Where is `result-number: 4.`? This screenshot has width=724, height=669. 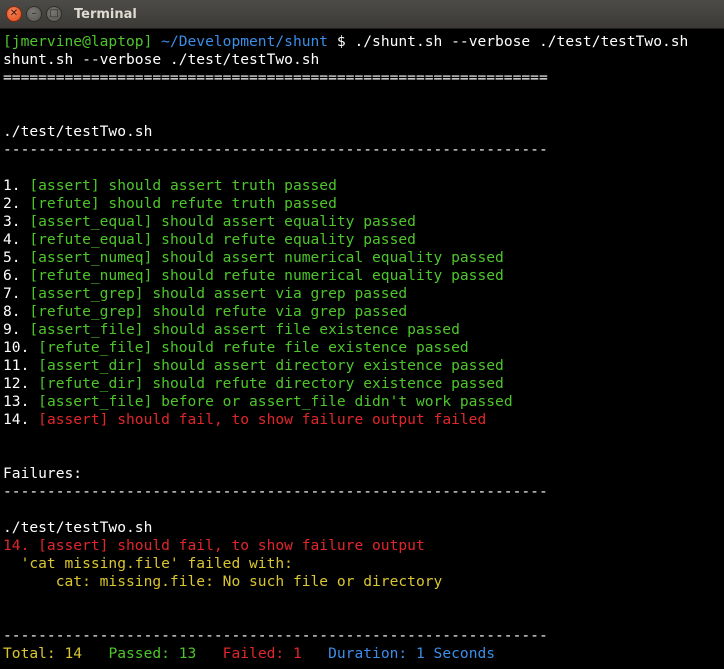 result-number: 4. is located at coordinates (16, 239).